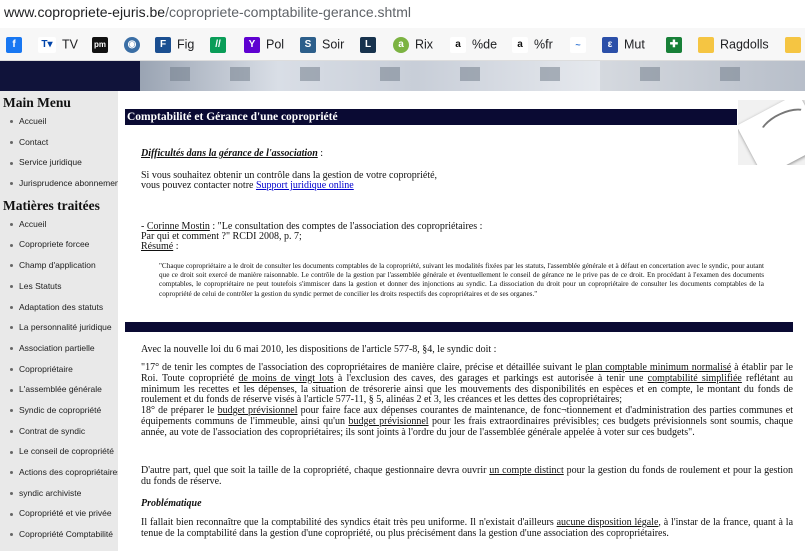 The height and width of the screenshot is (551, 805). Describe the element at coordinates (695, 378) in the screenshot. I see `comptabilite-simplifiee-link: comptabilité simplifiée` at that location.